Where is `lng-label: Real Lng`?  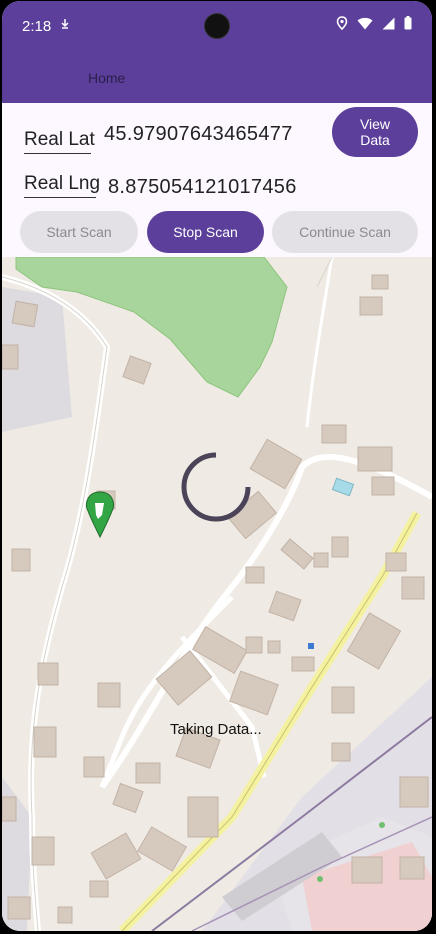
lng-label: Real Lng is located at coordinates (62, 183).